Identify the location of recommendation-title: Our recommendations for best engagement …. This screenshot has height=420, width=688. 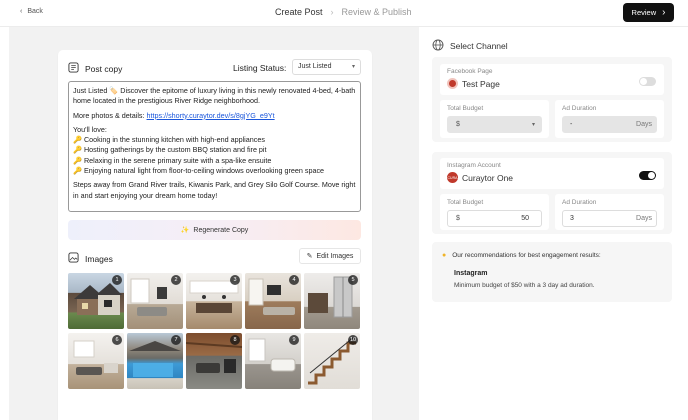
(526, 255).